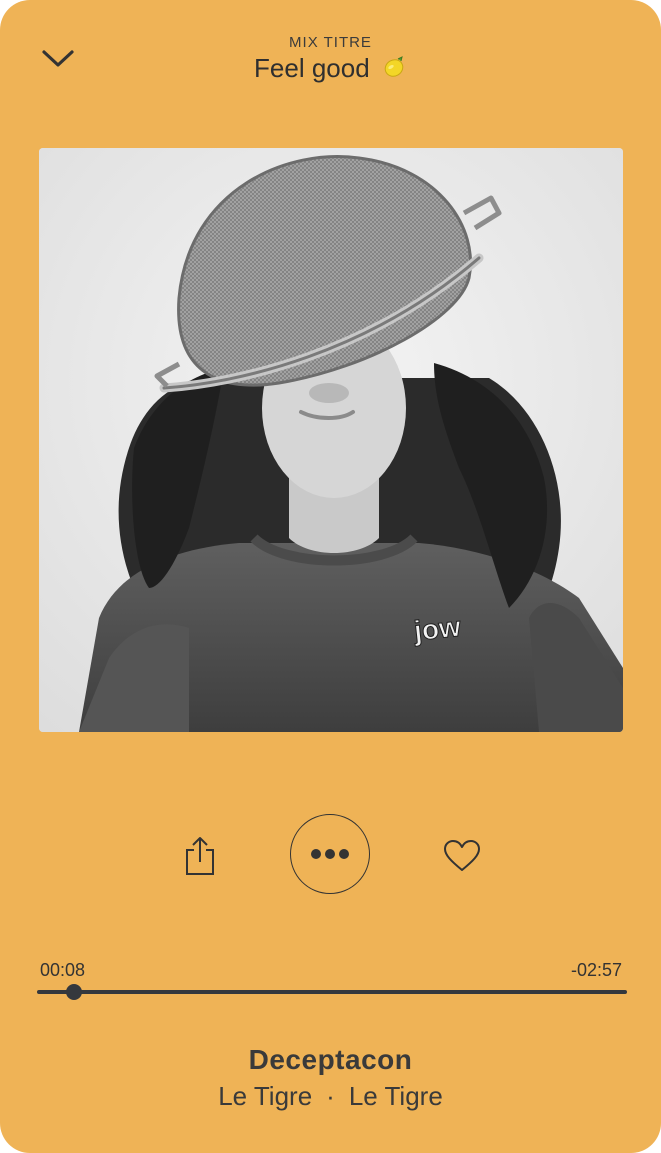 Image resolution: width=661 pixels, height=1153 pixels. Describe the element at coordinates (312, 68) in the screenshot. I see `playlist-title-text: Feel good` at that location.